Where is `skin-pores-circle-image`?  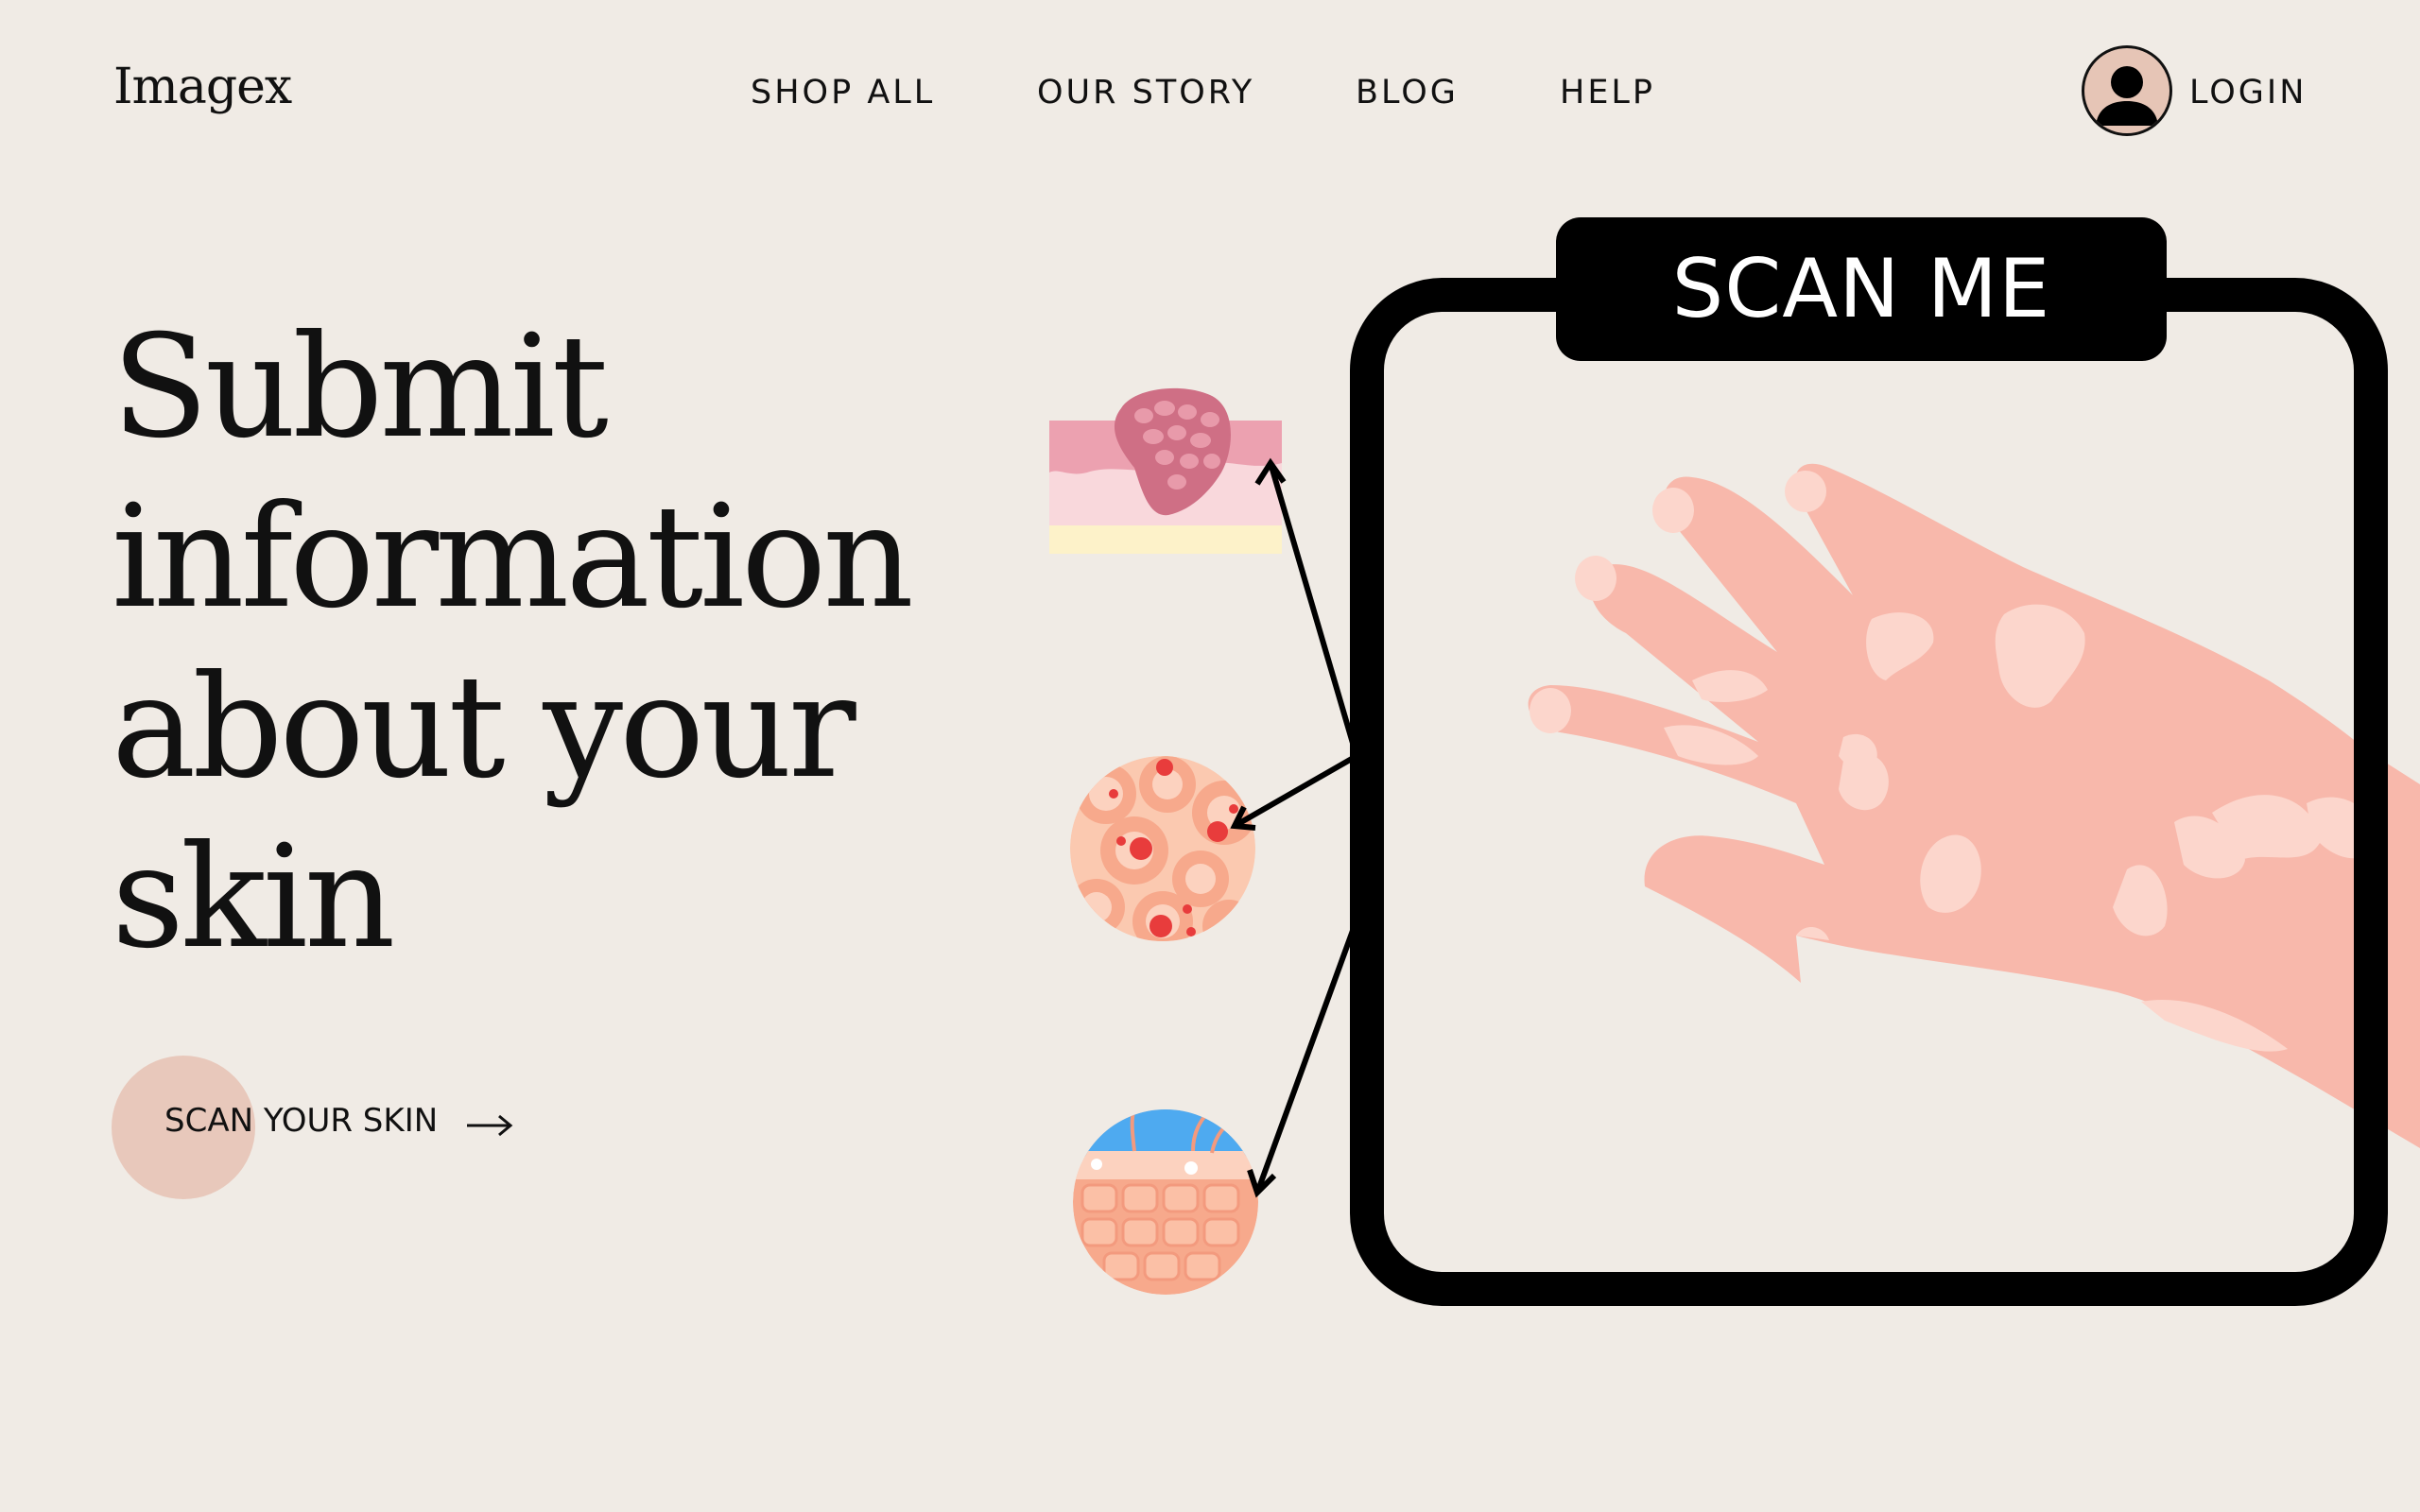
skin-pores-circle-image is located at coordinates (1162, 848).